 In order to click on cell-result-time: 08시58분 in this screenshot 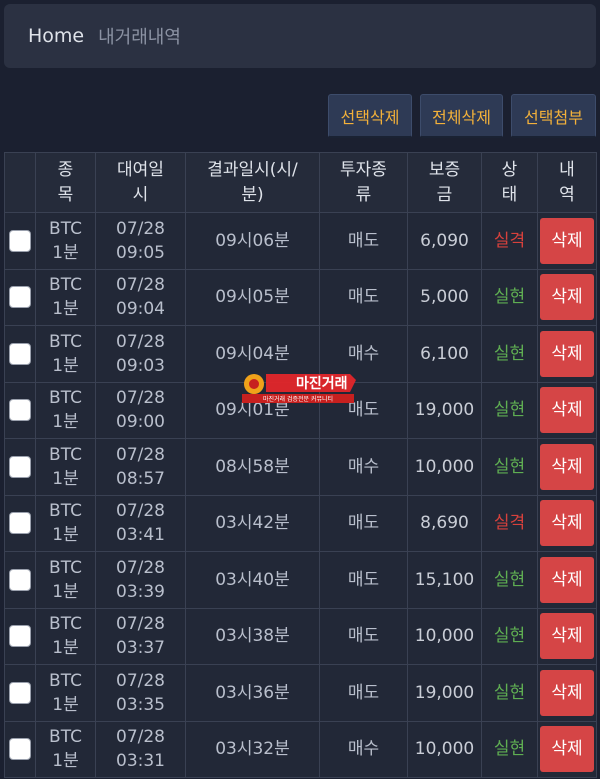, I will do `click(252, 467)`.